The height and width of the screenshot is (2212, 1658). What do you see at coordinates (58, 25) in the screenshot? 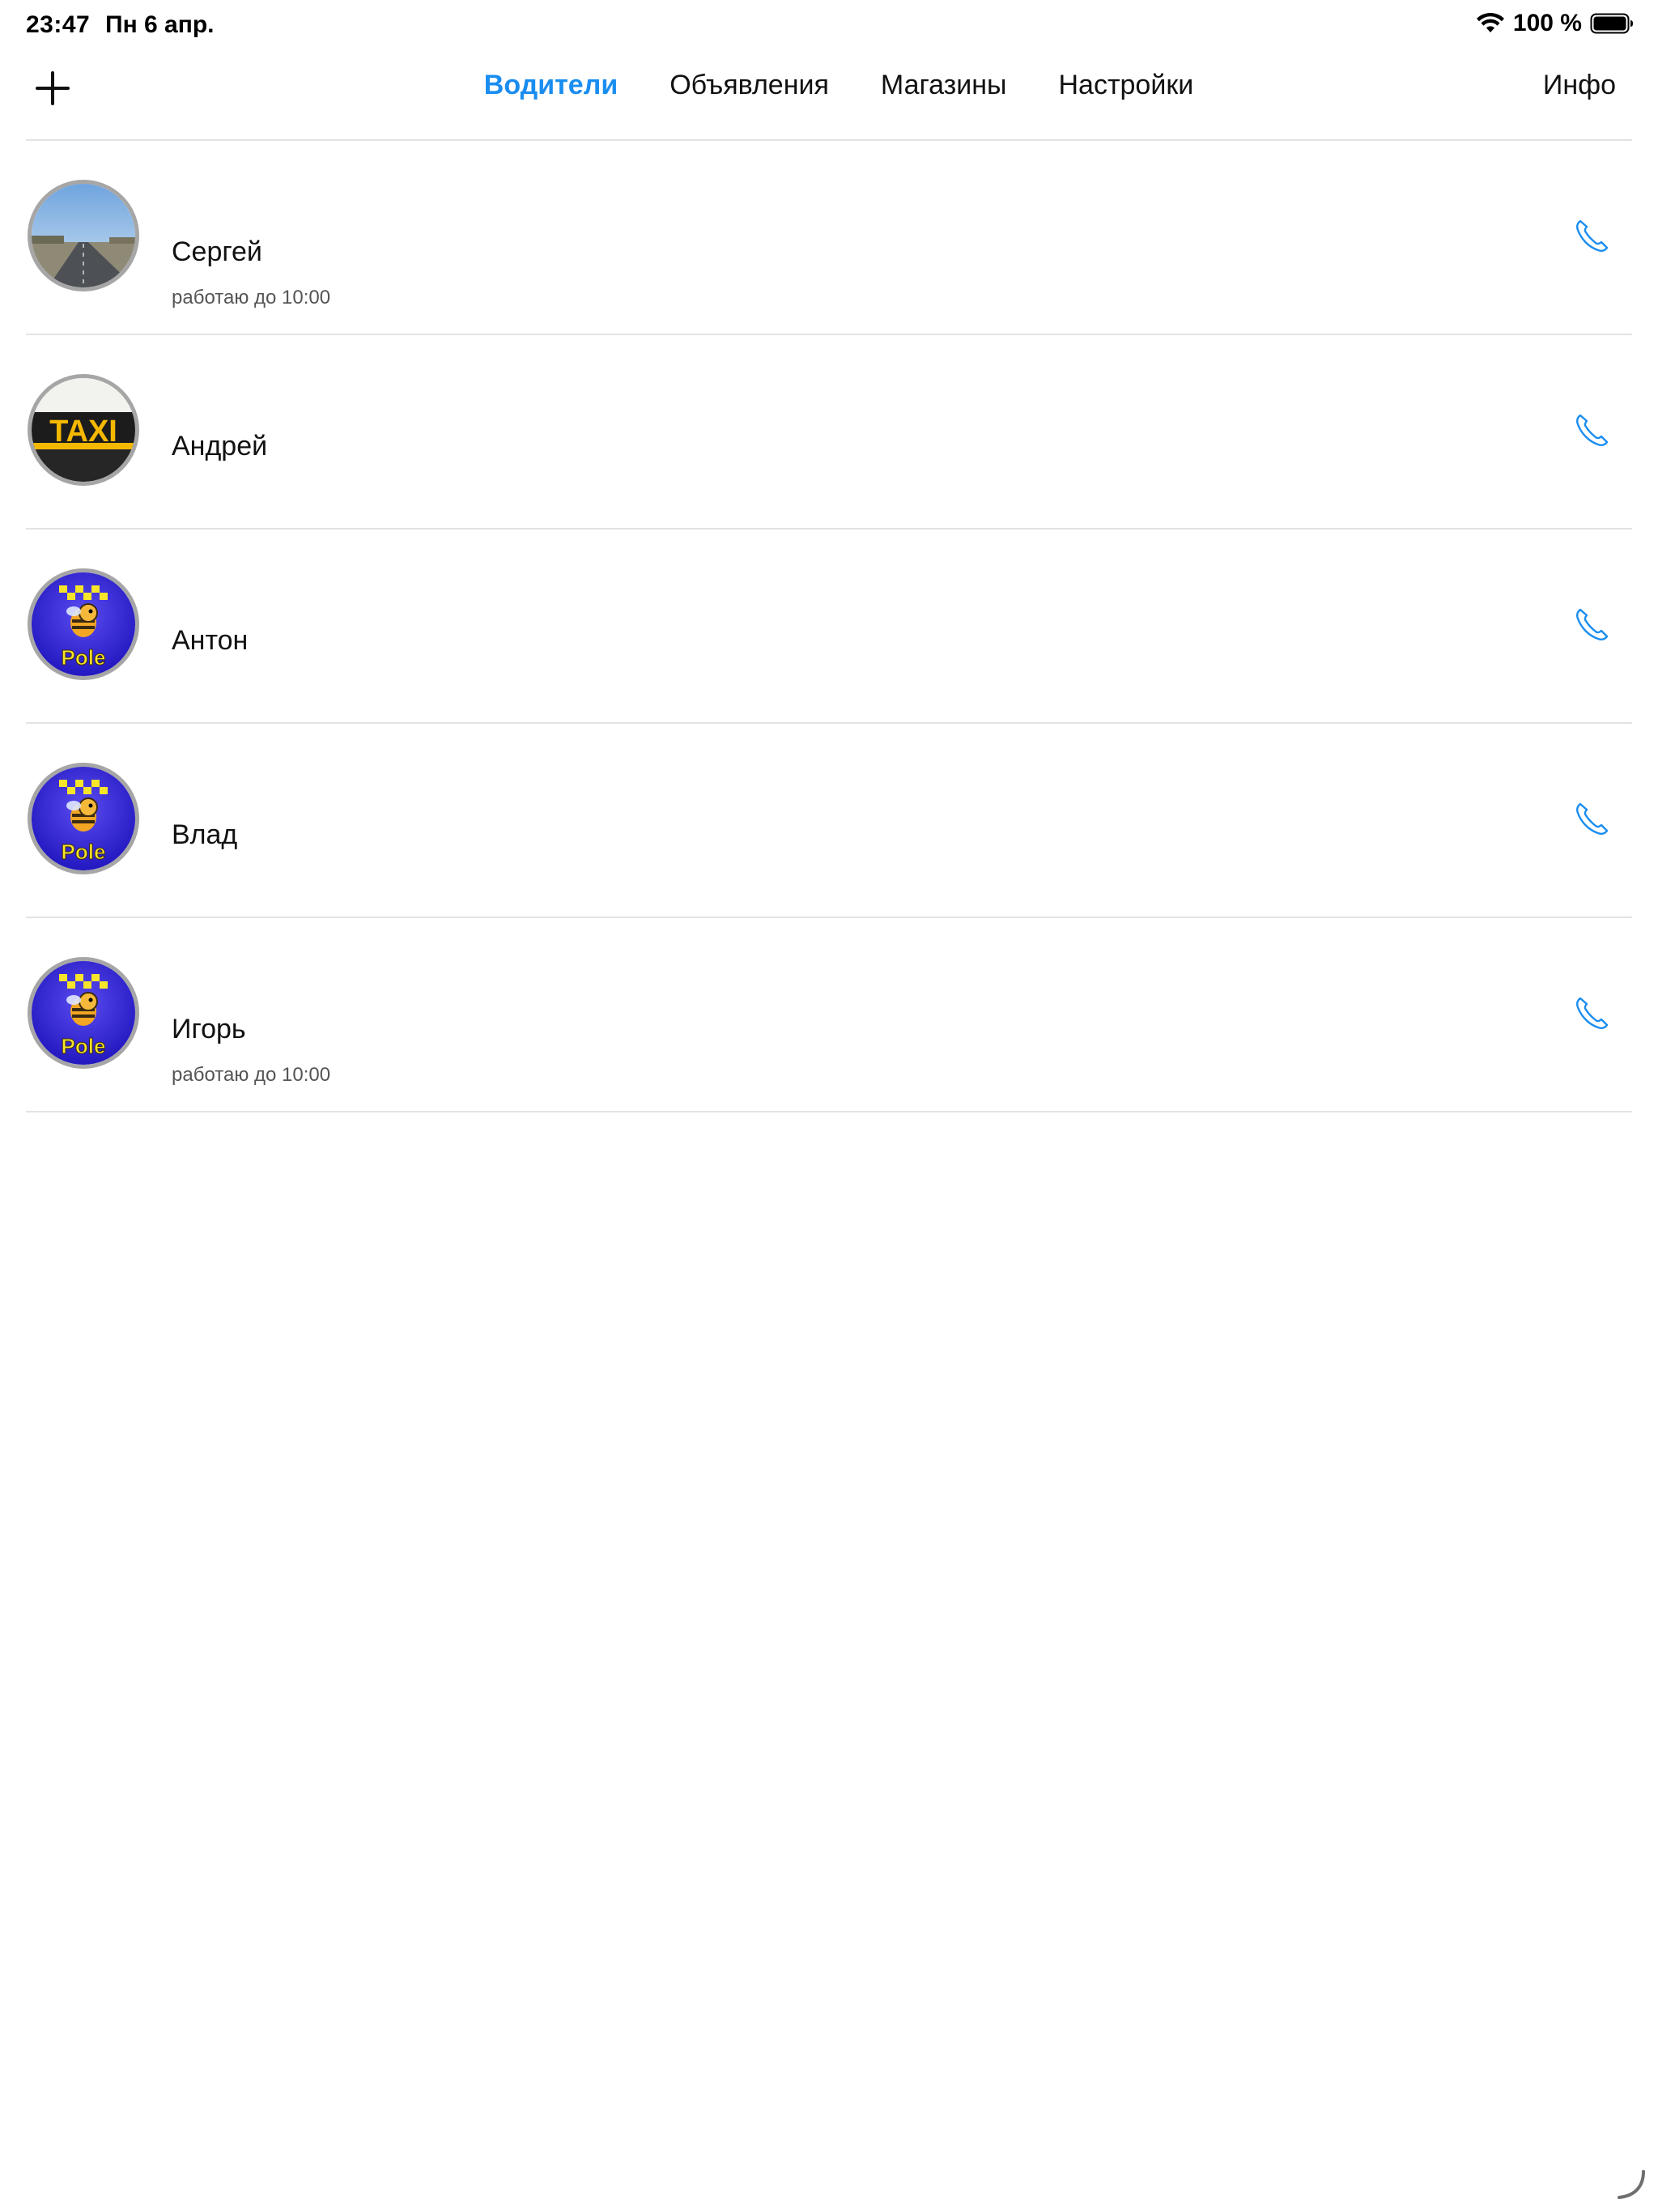
I see `status-time: 23:47` at bounding box center [58, 25].